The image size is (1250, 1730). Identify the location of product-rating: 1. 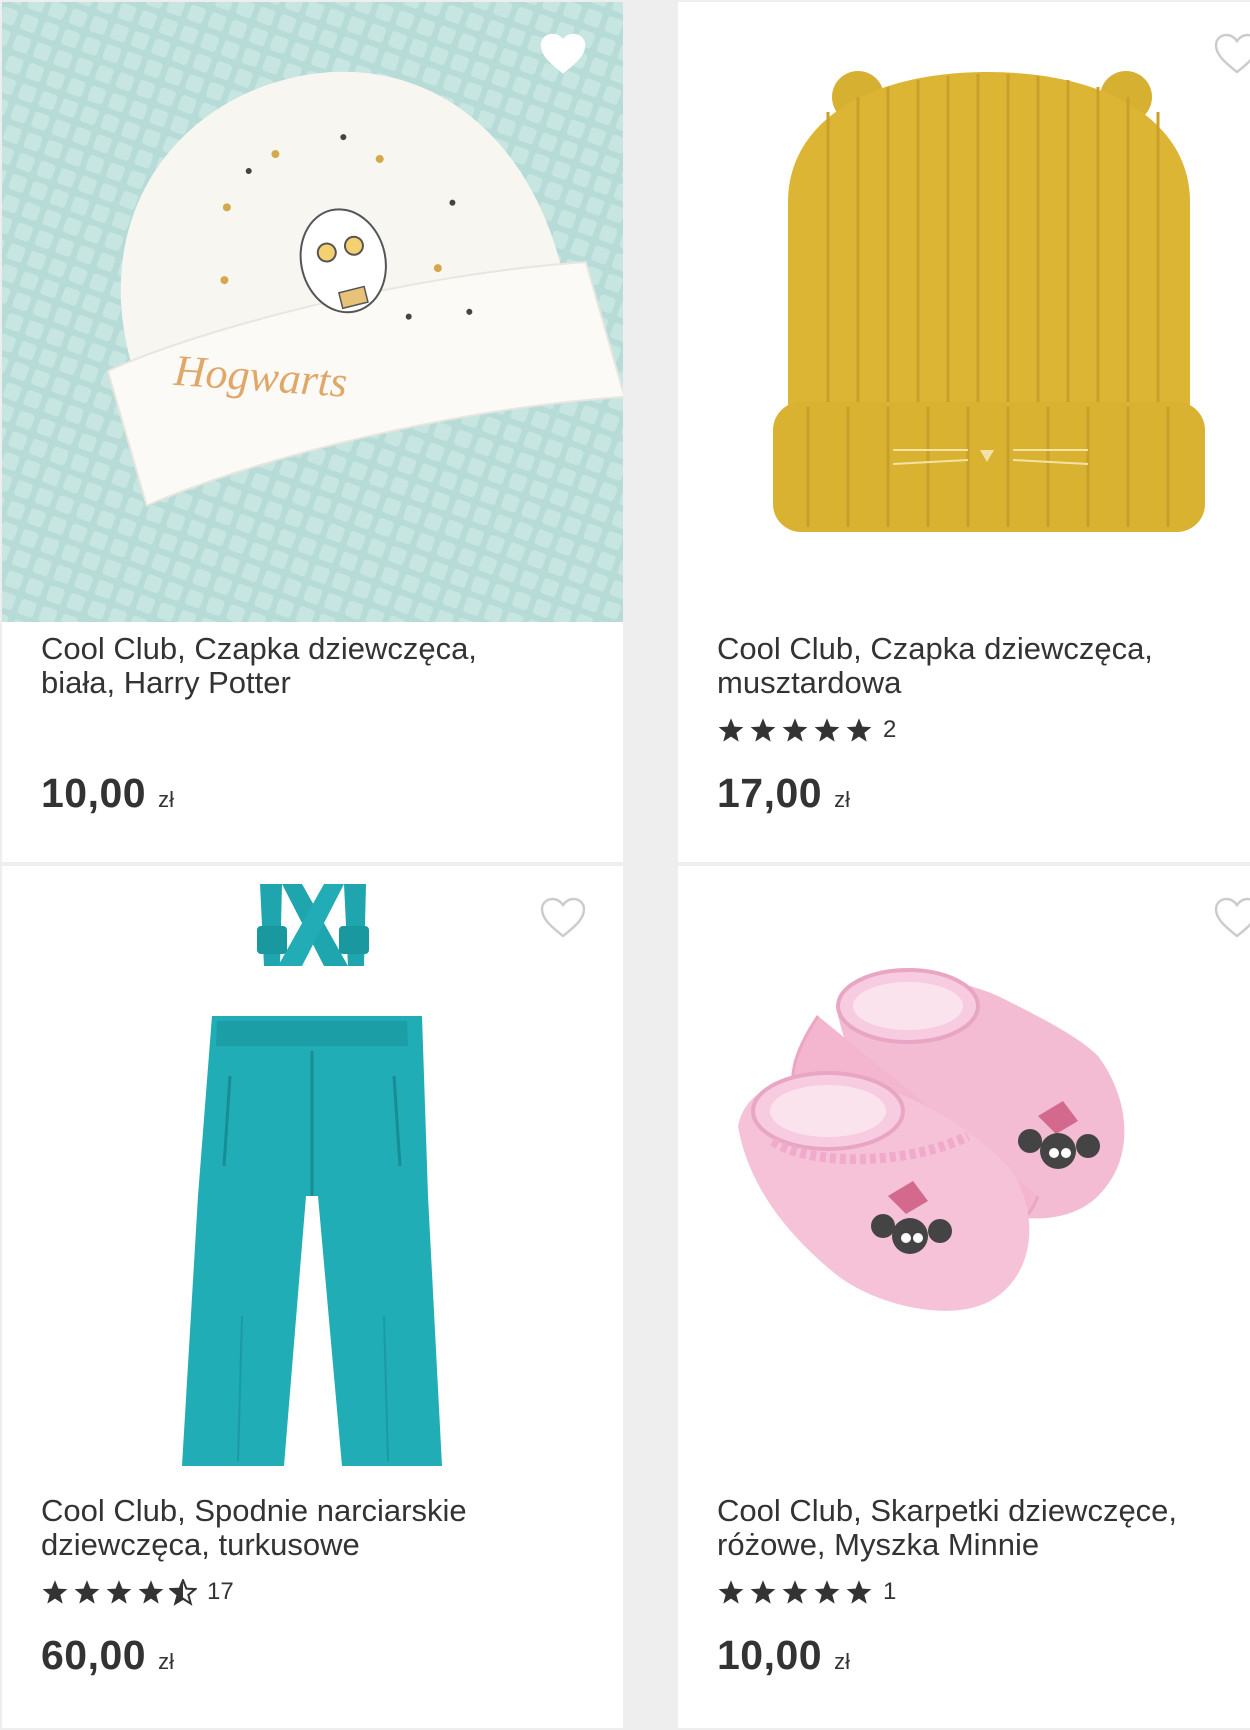
(806, 1592).